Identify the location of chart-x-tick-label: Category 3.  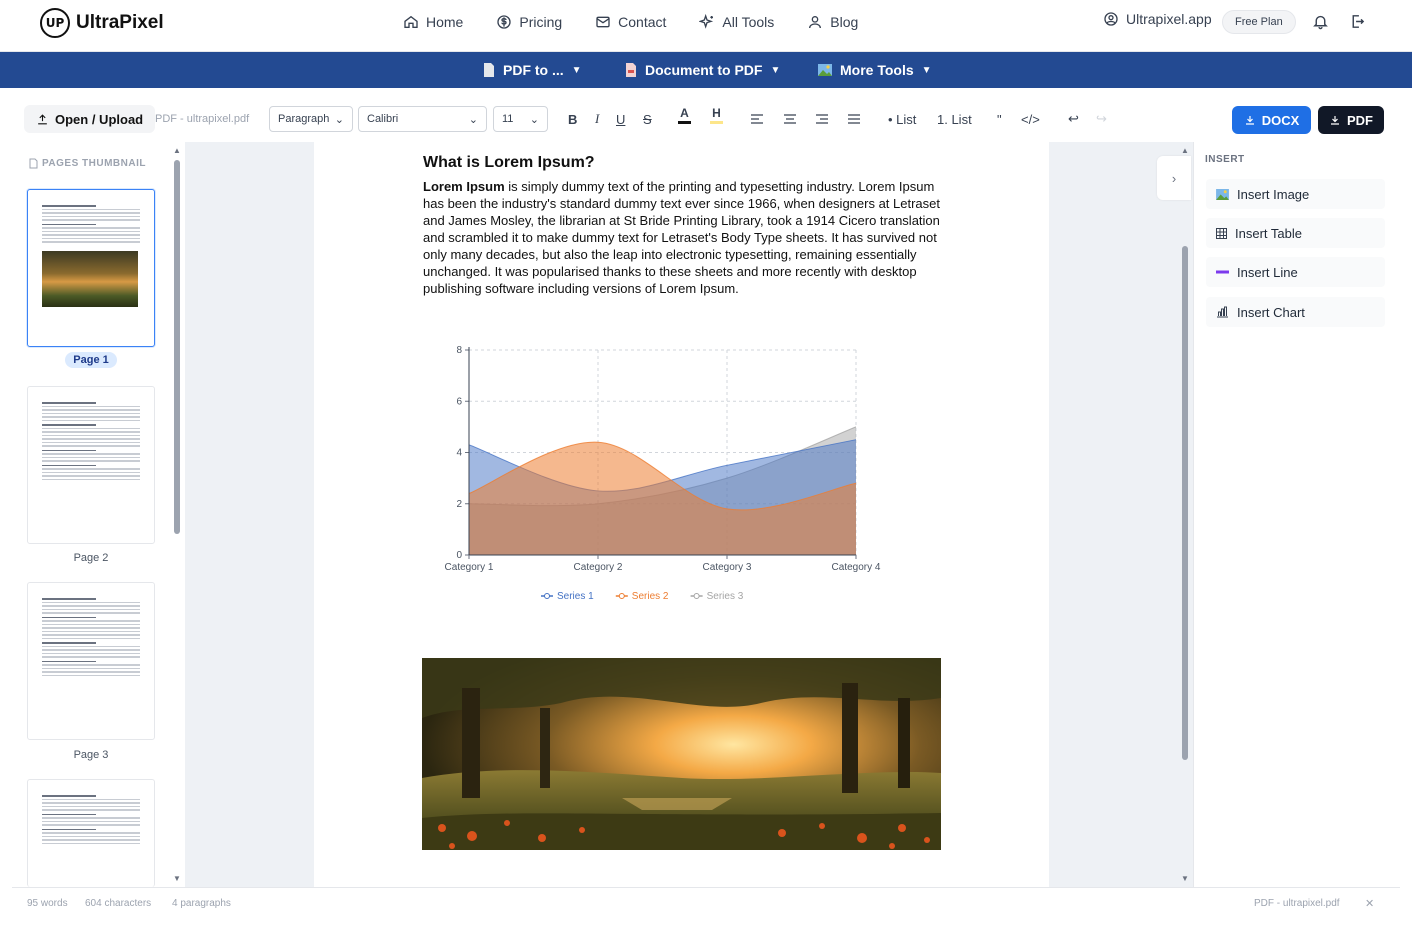
(727, 567).